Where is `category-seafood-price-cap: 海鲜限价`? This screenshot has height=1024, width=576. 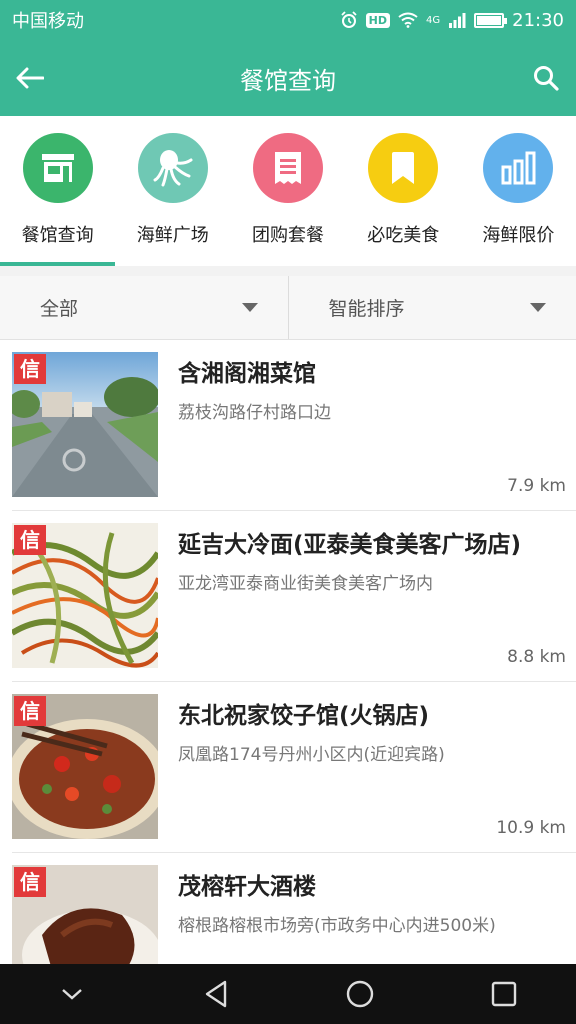 category-seafood-price-cap: 海鲜限价 is located at coordinates (518, 191).